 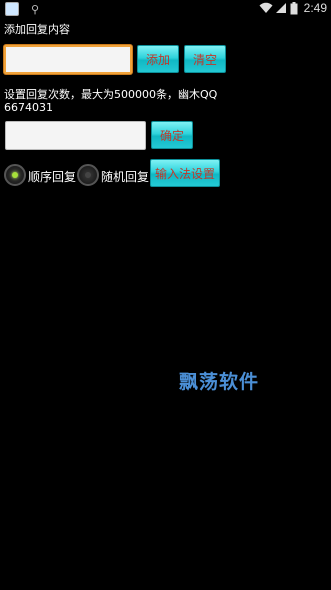 I want to click on reply-count-label-line1: 设置回复次数，最大为500000条，幽木QQ, so click(x=111, y=94).